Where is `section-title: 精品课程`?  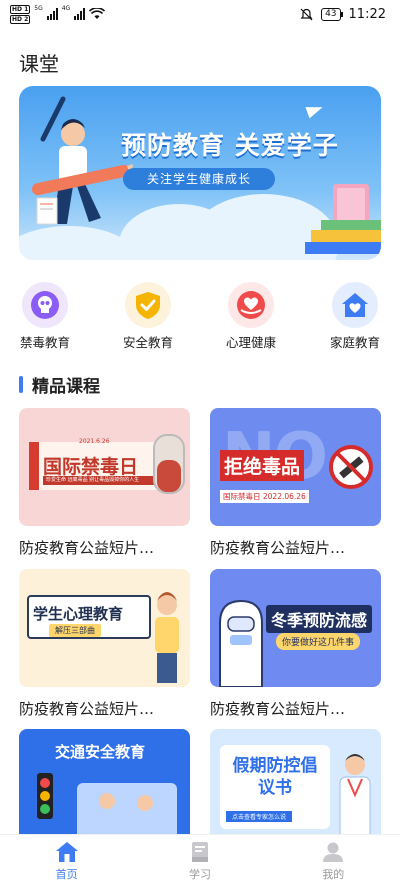
section-title: 精品课程 is located at coordinates (66, 387).